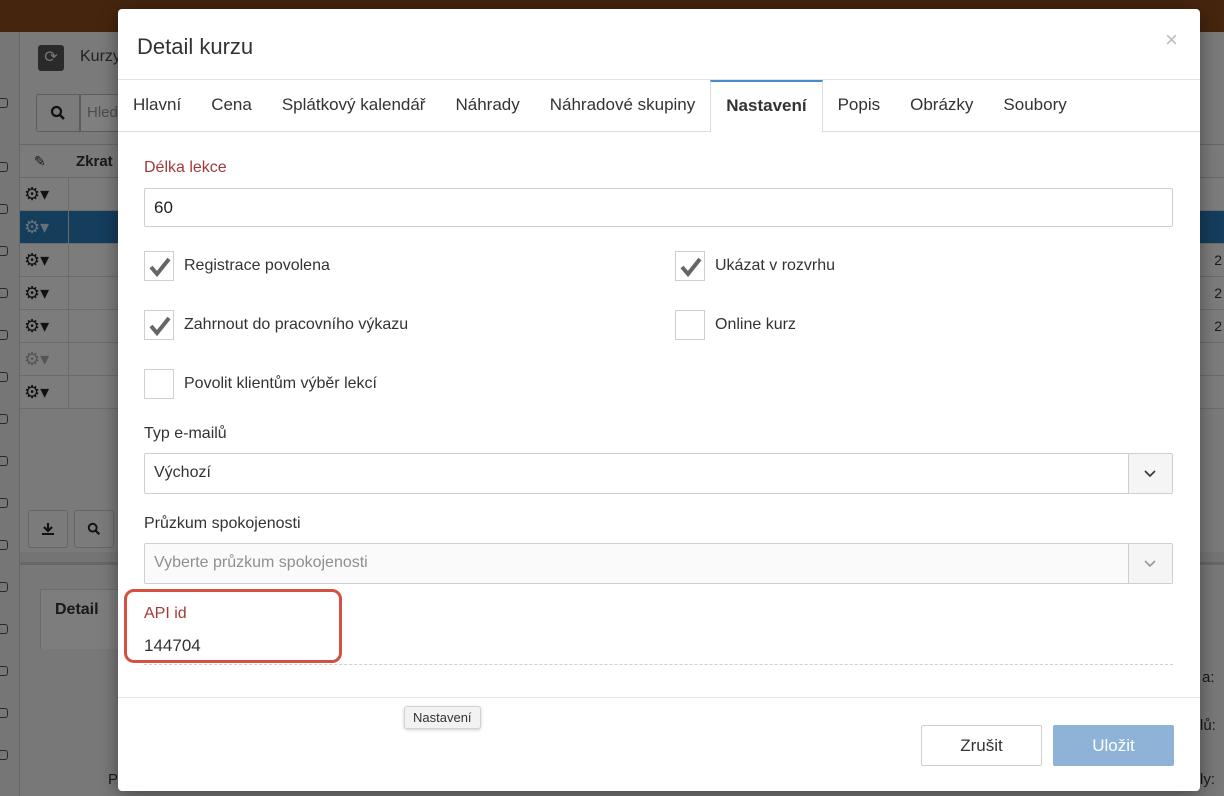  What do you see at coordinates (690, 325) in the screenshot?
I see `online-course-checkbox` at bounding box center [690, 325].